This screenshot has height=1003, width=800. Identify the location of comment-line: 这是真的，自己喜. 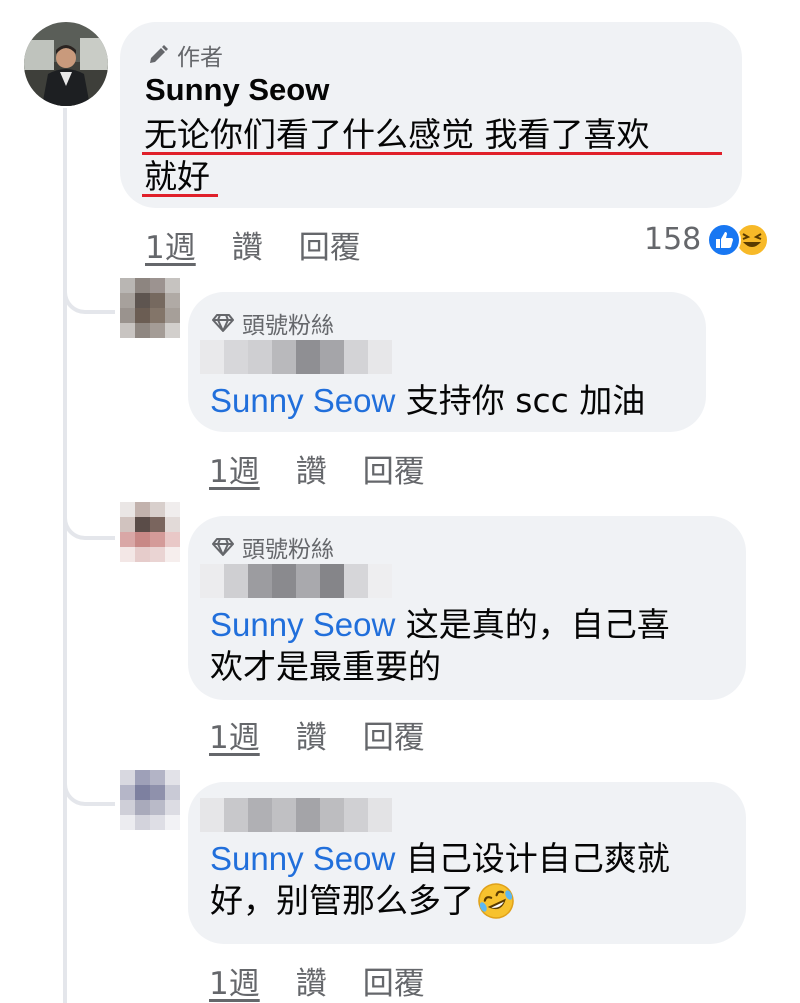
(532, 624).